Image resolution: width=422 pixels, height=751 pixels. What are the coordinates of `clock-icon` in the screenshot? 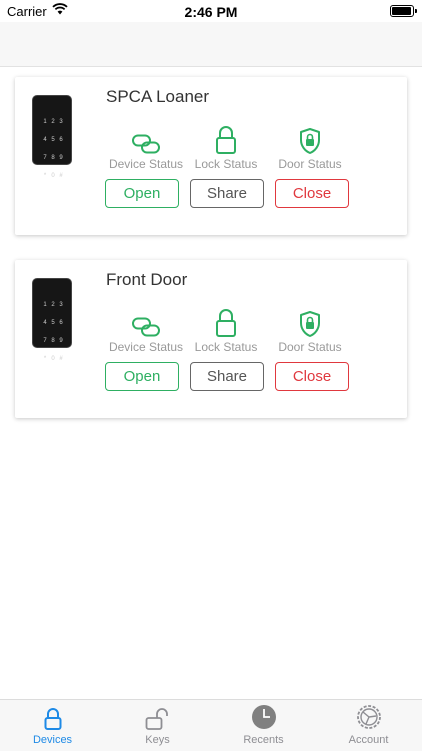 It's located at (263, 717).